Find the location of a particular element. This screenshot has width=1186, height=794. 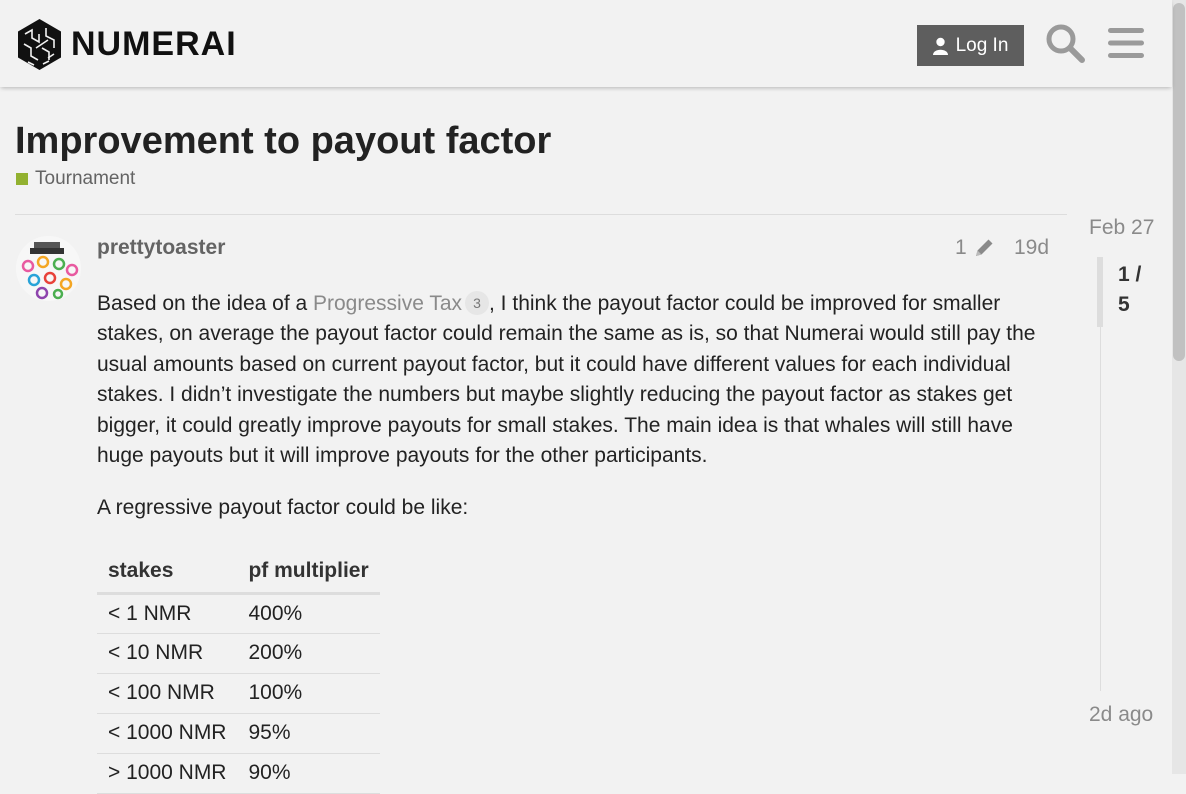

table-row: < 1 NMR 400% is located at coordinates (238, 613).